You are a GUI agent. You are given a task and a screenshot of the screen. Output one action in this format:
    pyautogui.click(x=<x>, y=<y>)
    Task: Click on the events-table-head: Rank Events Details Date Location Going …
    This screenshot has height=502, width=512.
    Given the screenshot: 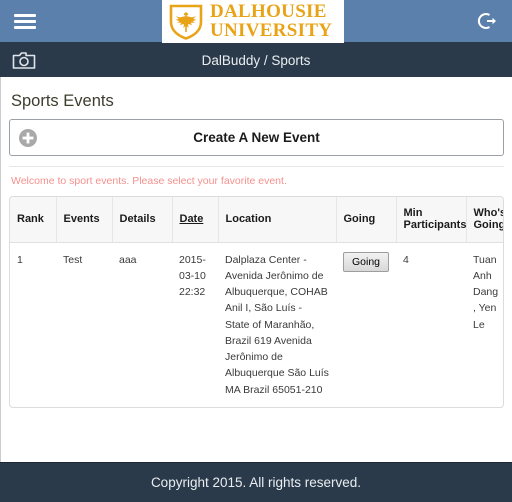 What is the action you would take?
    pyautogui.click(x=257, y=220)
    